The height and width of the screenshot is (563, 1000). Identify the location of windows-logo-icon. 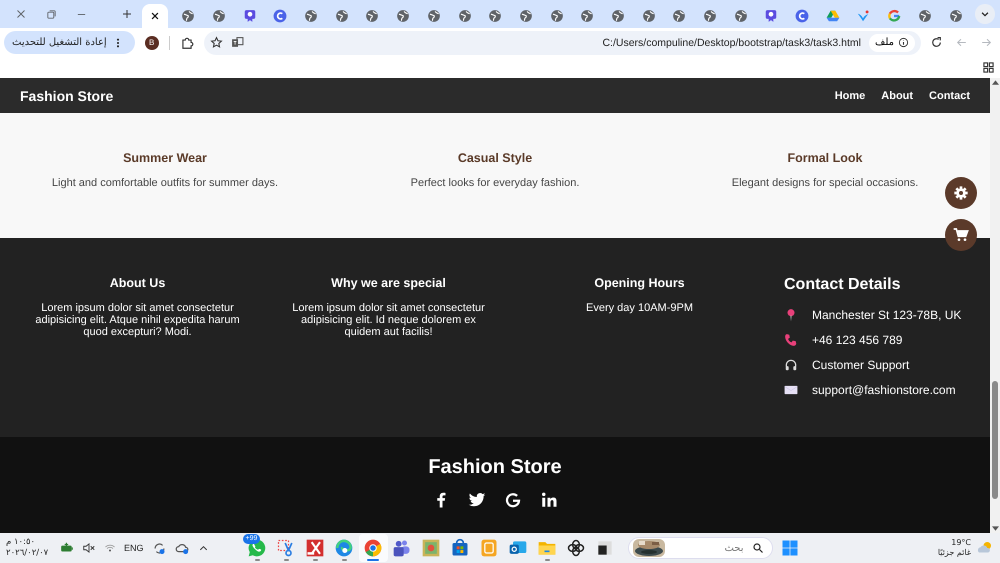
(789, 548).